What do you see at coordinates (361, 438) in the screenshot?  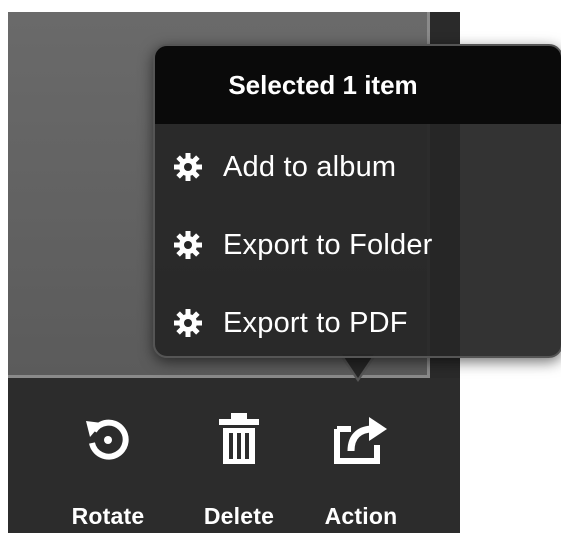 I see `share-icon` at bounding box center [361, 438].